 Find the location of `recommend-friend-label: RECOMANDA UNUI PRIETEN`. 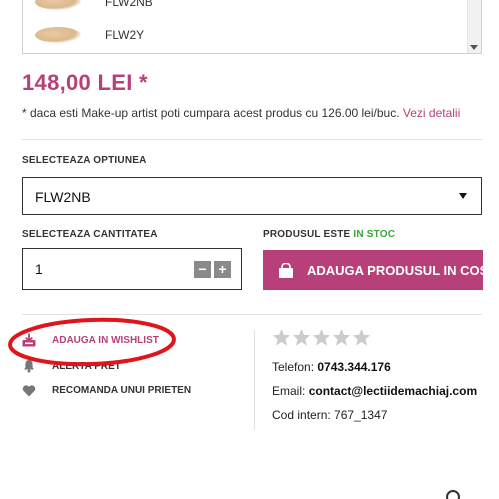

recommend-friend-label: RECOMANDA UNUI PRIETEN is located at coordinates (122, 390).